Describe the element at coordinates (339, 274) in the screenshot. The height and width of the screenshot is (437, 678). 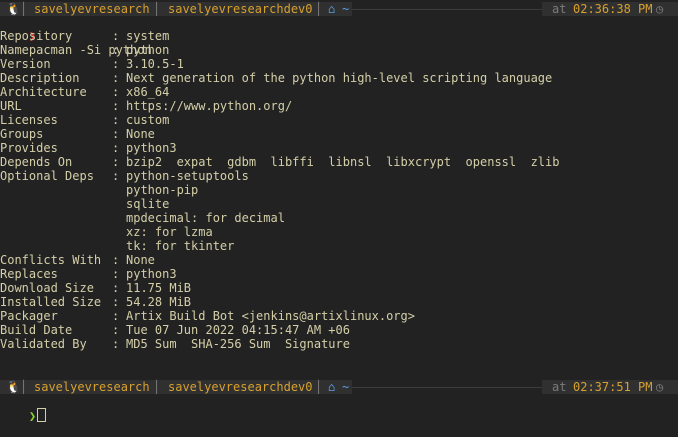
I see `info-row: Replaces: python3` at that location.